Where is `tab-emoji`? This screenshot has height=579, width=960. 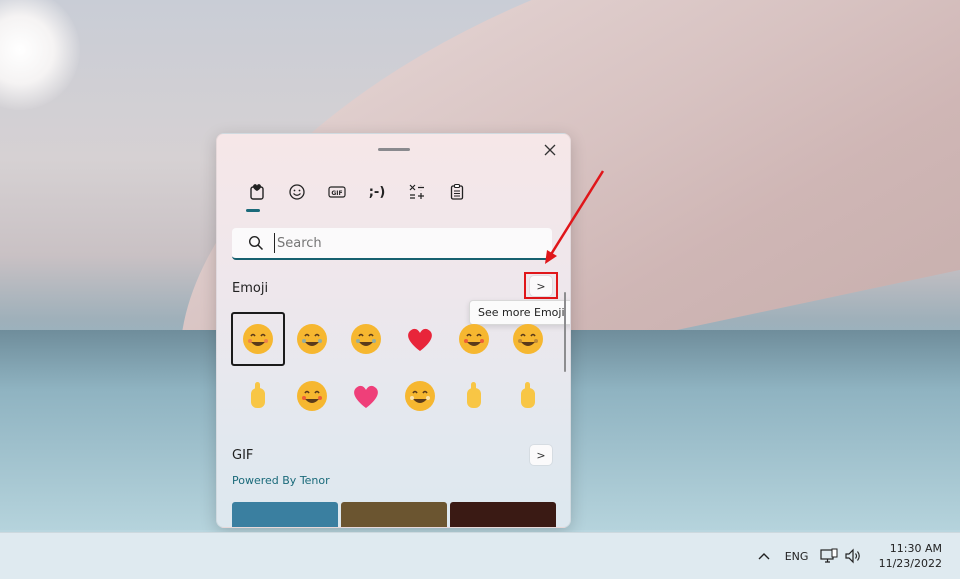
tab-emoji is located at coordinates (297, 192).